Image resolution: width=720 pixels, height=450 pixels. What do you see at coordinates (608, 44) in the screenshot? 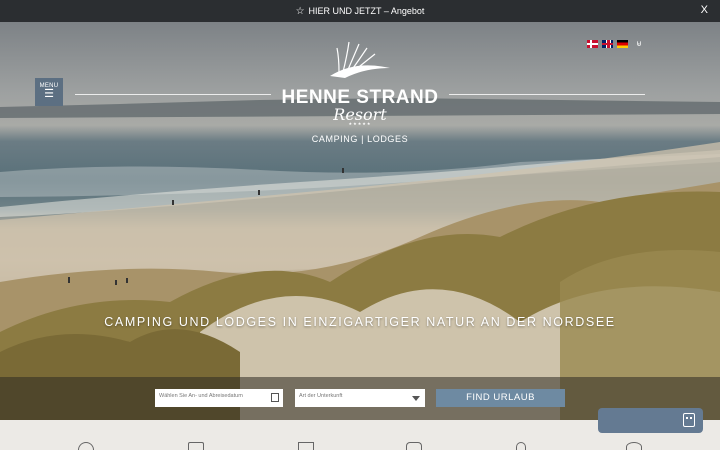
I see `flag-uk-icon` at bounding box center [608, 44].